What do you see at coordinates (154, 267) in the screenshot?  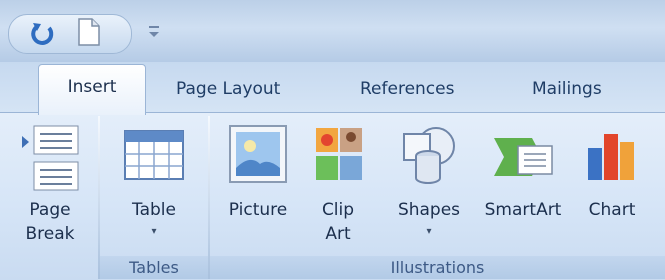 I see `group-label-tables: Tables` at bounding box center [154, 267].